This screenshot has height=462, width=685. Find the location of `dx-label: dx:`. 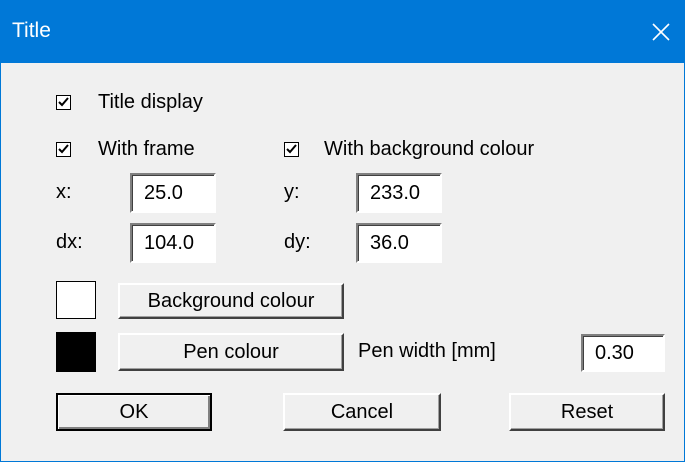

dx-label: dx: is located at coordinates (69, 242).